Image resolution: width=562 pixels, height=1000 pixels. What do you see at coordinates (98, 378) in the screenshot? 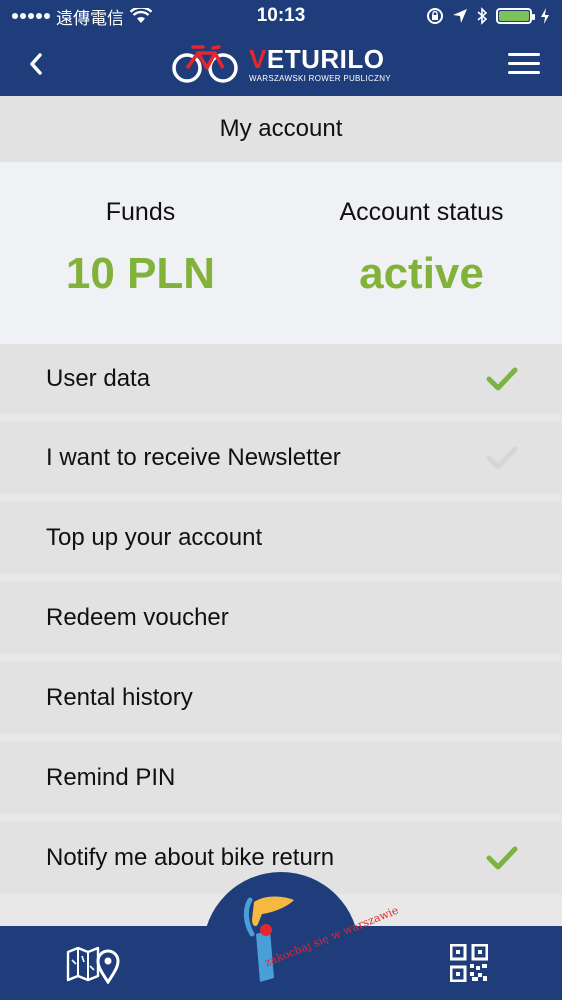
I see `menu-item-label: User data` at bounding box center [98, 378].